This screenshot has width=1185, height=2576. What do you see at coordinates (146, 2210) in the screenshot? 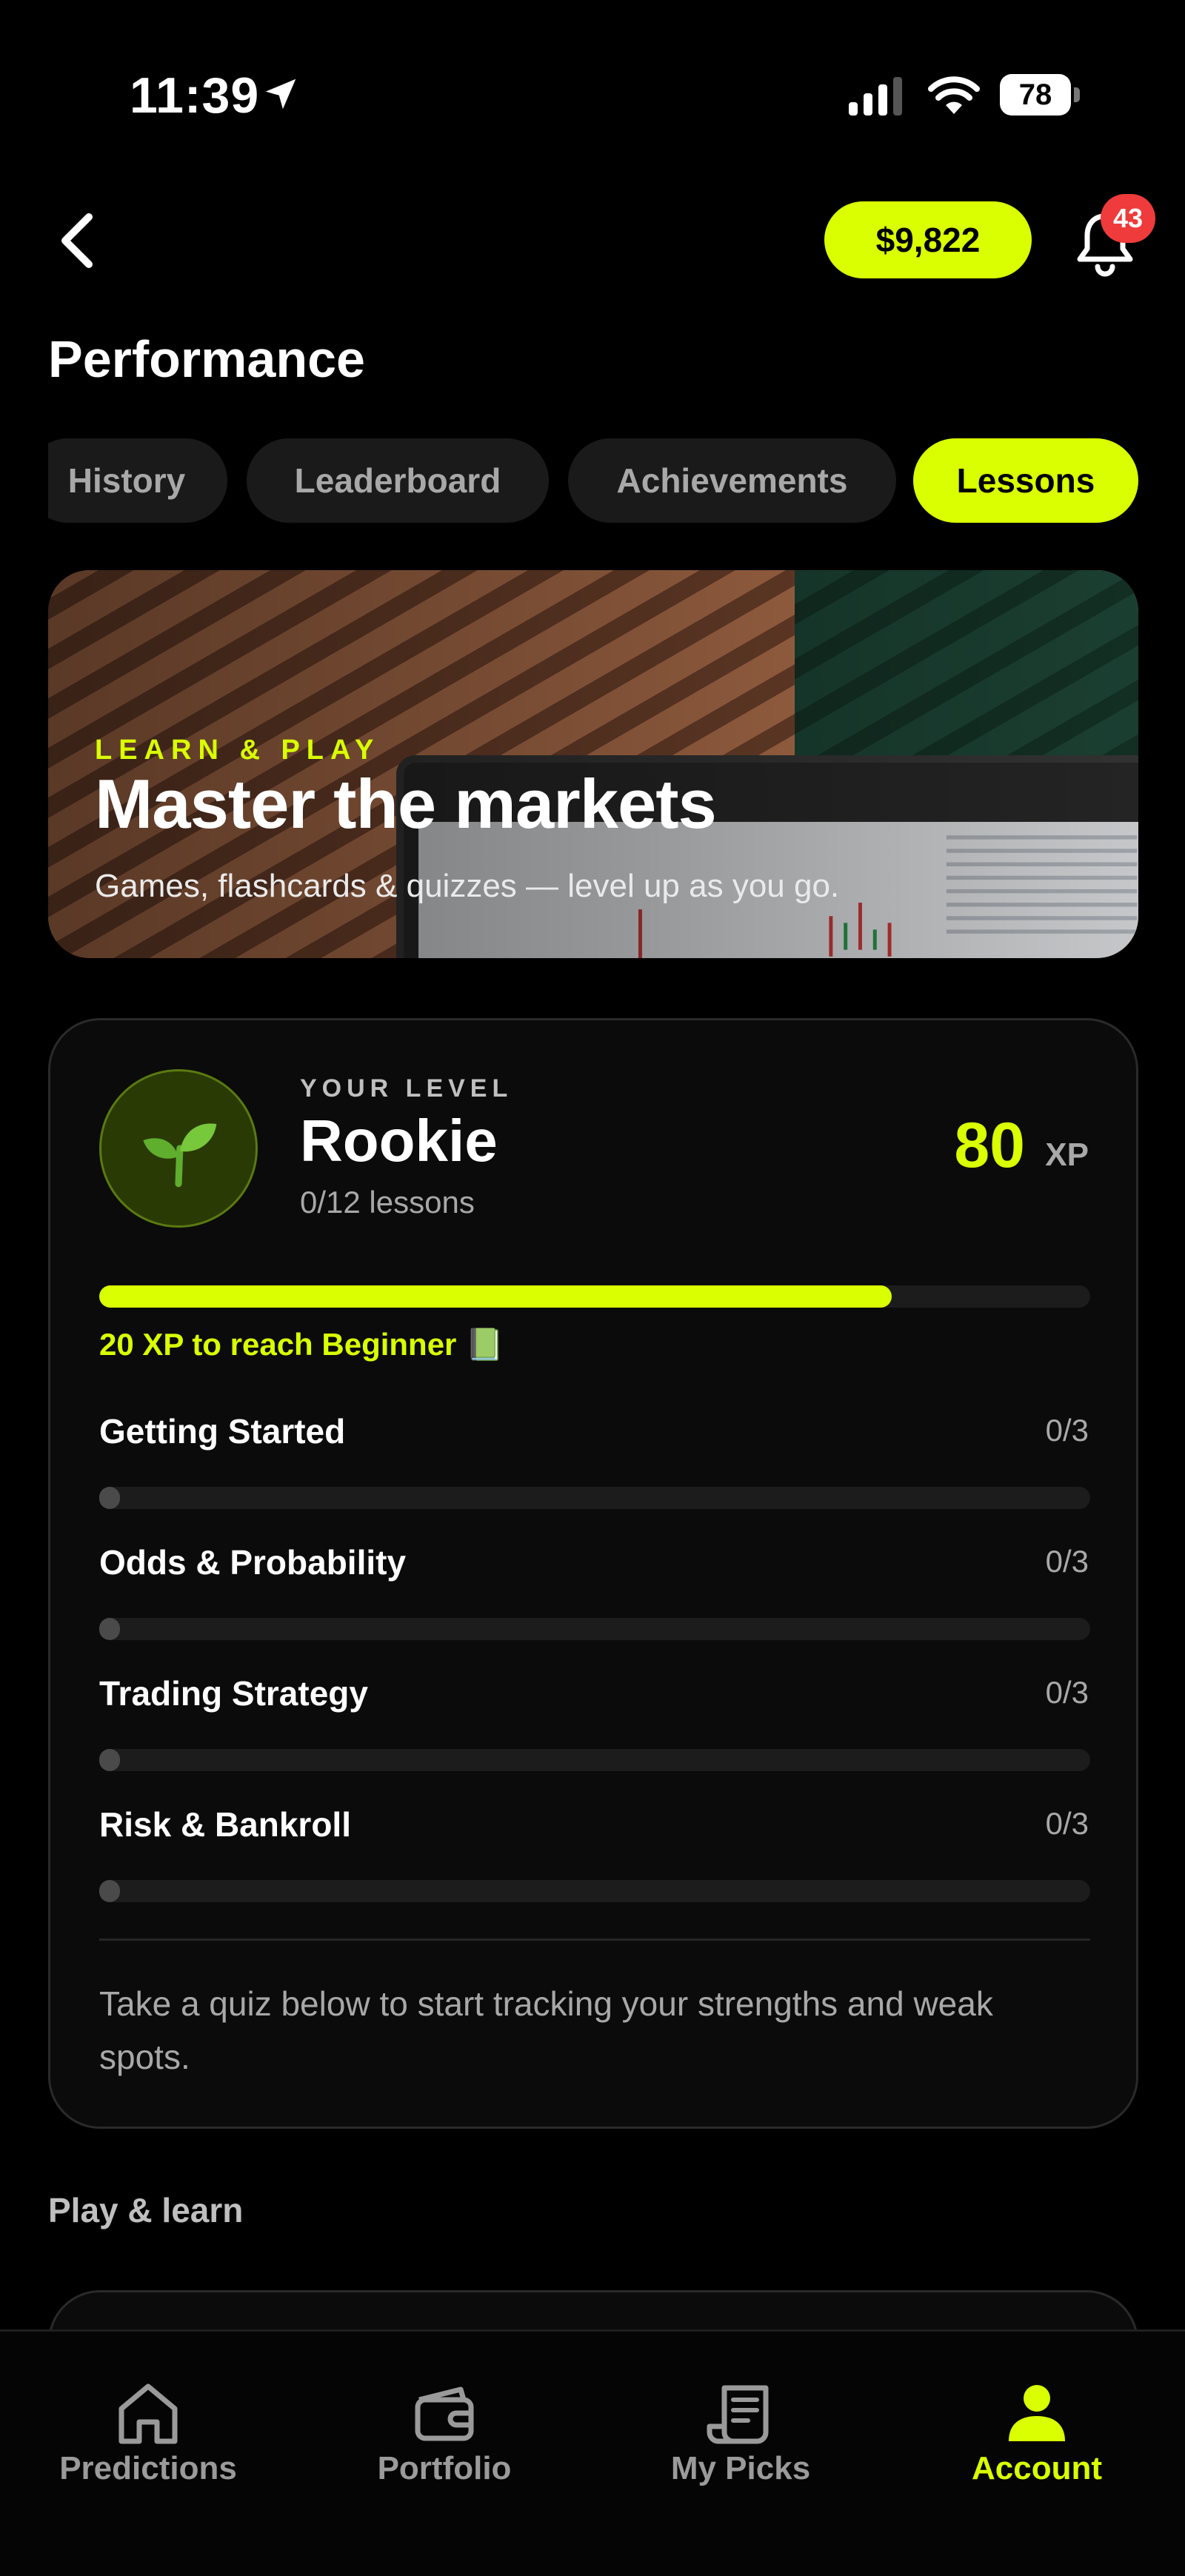
I see `section-title-play-learn: Play & learn` at bounding box center [146, 2210].